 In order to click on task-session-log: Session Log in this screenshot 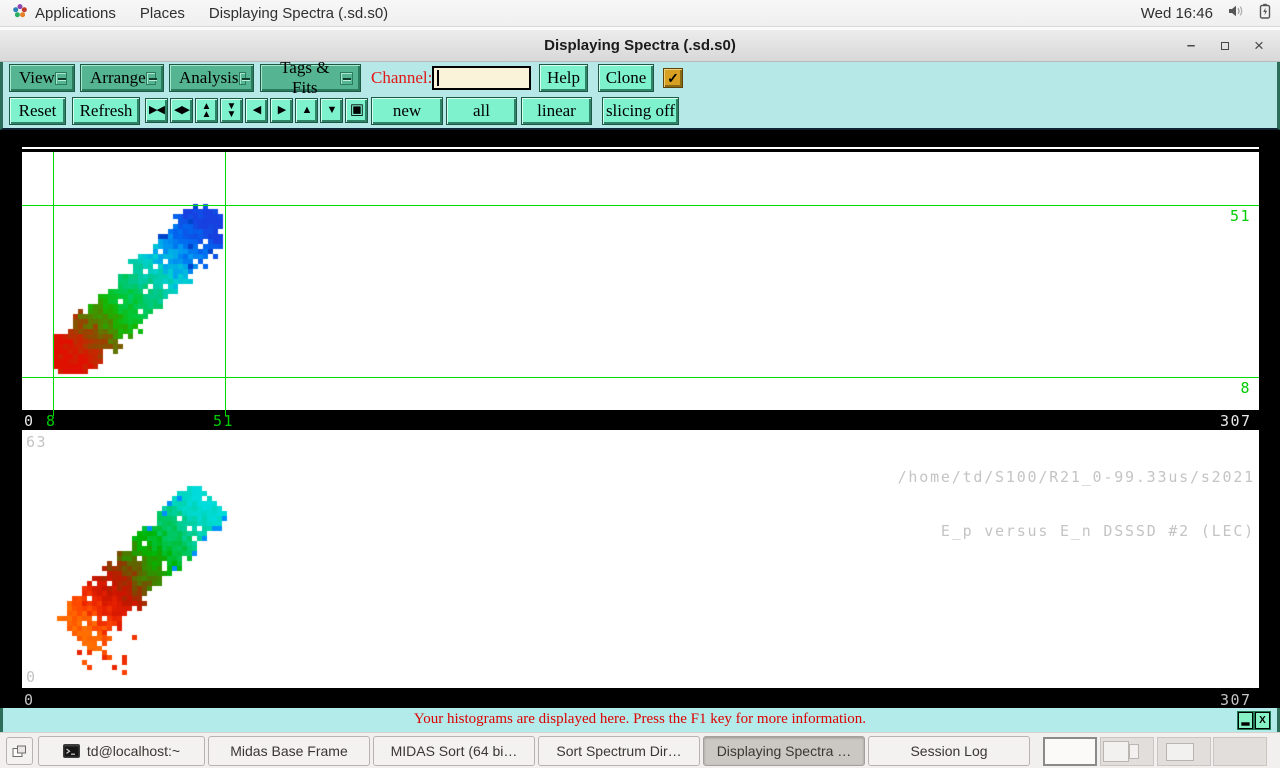, I will do `click(949, 751)`.